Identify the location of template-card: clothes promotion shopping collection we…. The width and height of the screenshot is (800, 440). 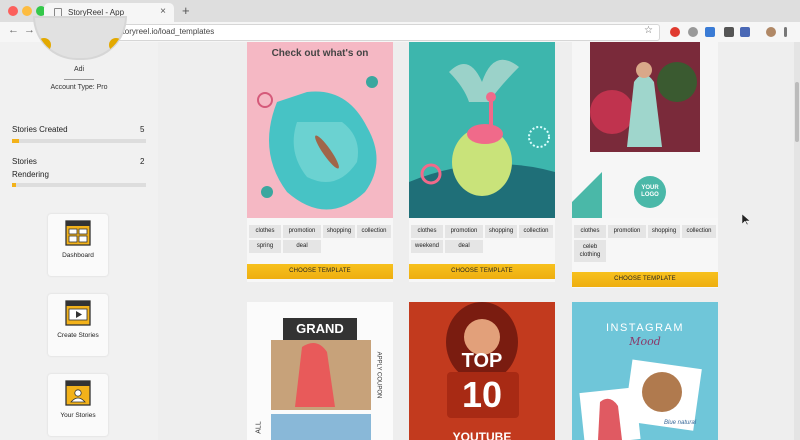
(482, 162).